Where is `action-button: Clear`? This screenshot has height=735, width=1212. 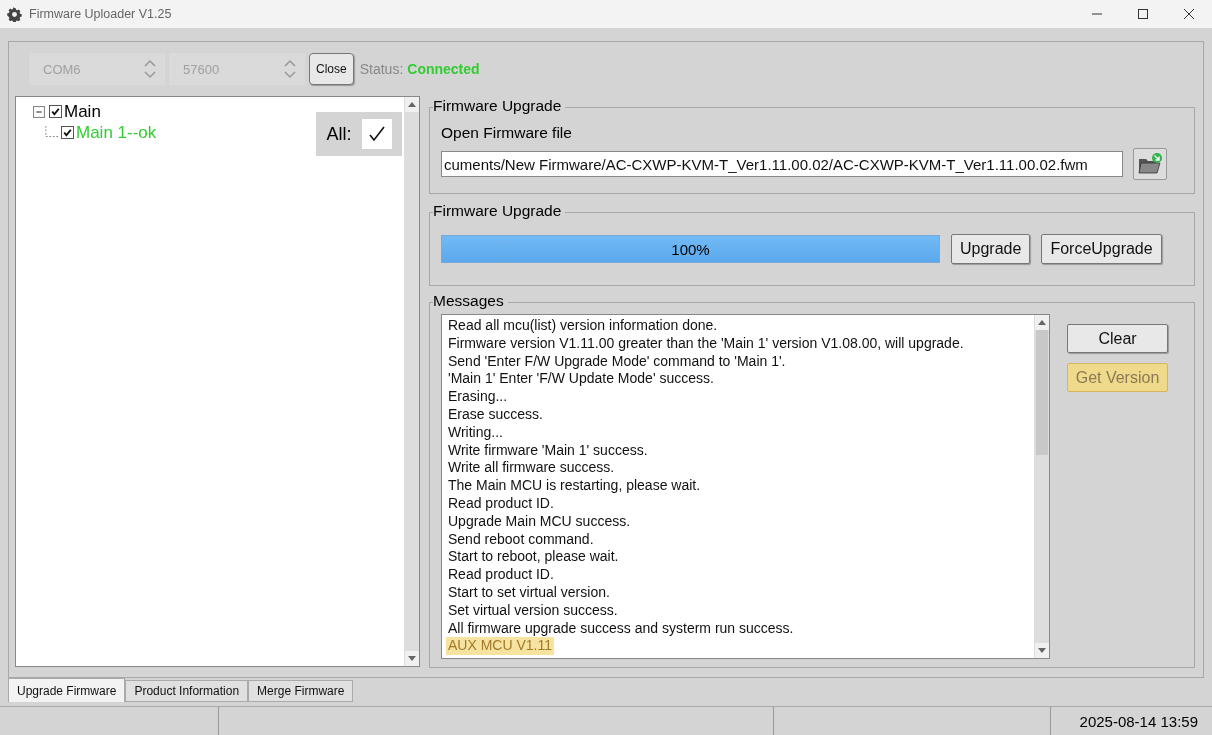
action-button: Clear is located at coordinates (1117, 338).